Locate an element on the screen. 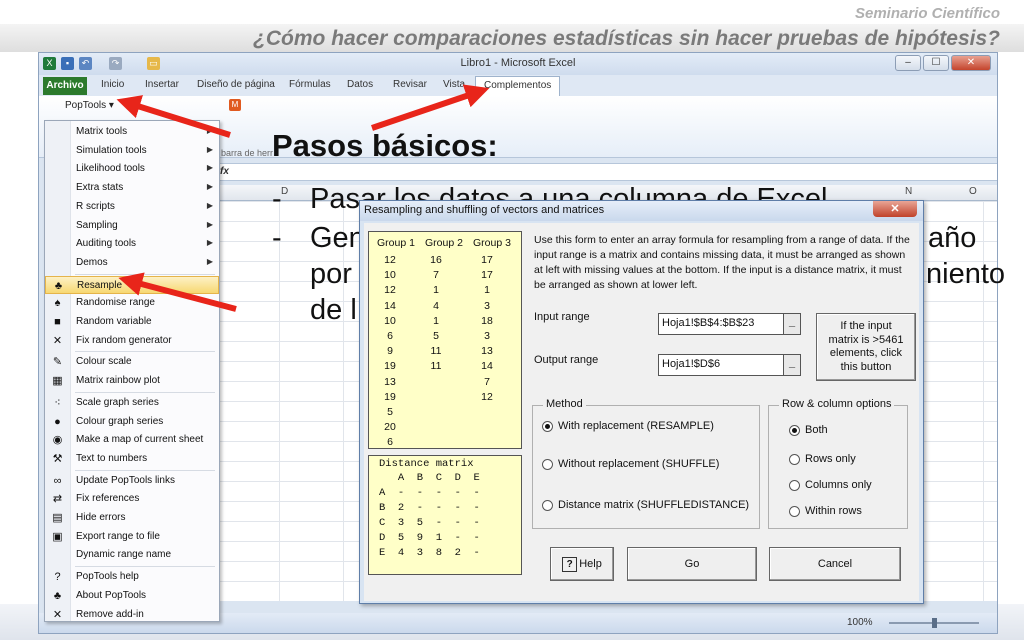 This screenshot has height=640, width=1024. large-matrix-button-line: this button is located at coordinates (866, 366).